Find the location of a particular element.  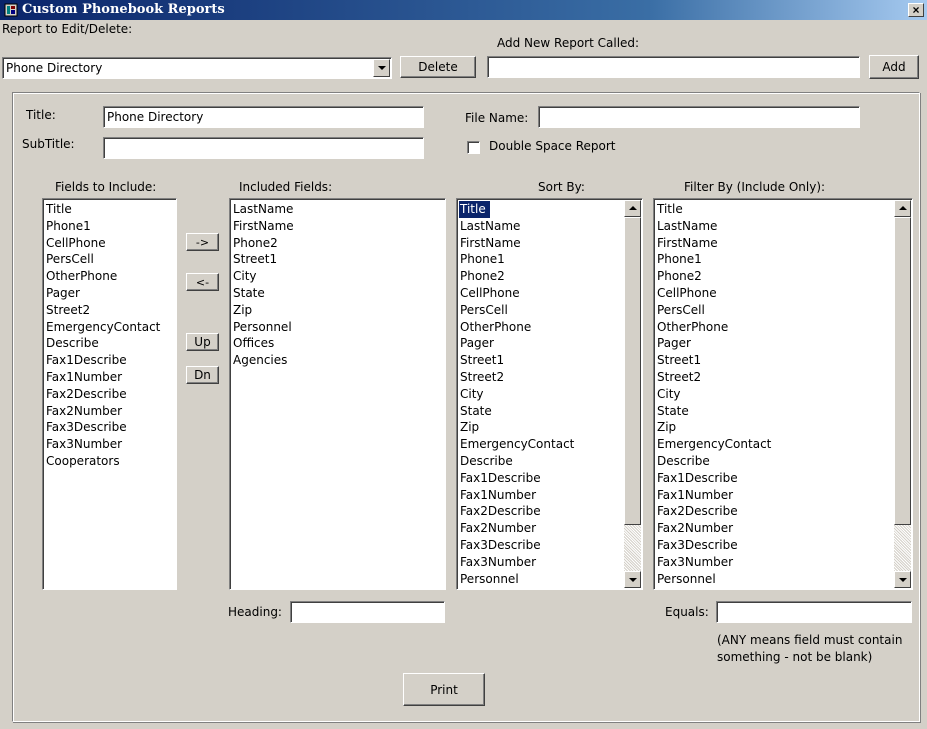

equals-input is located at coordinates (814, 612).